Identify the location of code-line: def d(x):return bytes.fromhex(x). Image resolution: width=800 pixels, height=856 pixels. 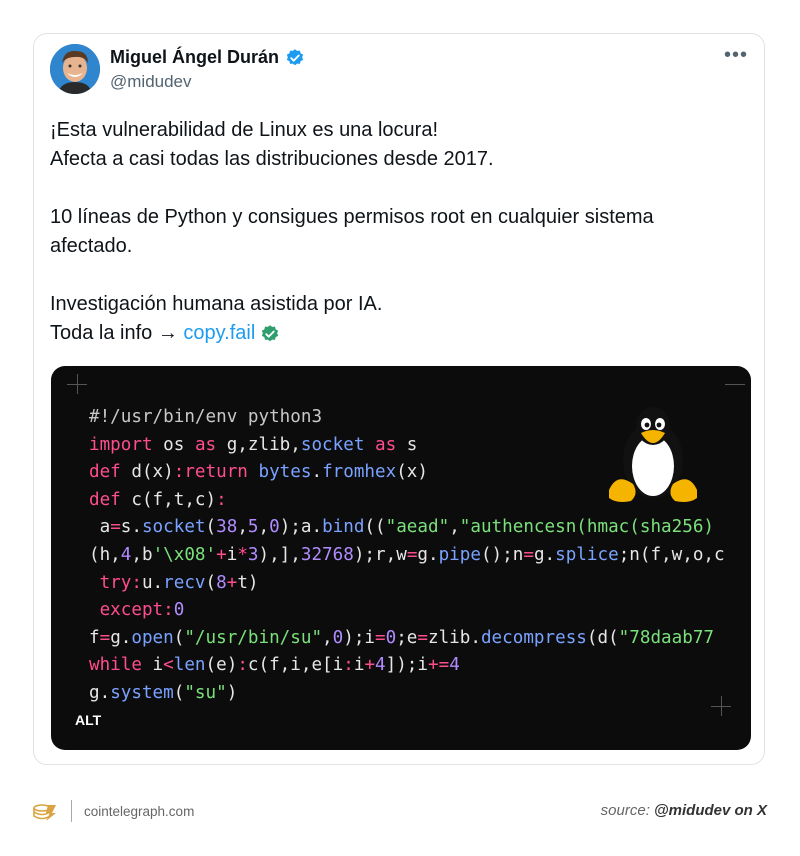
(258, 472).